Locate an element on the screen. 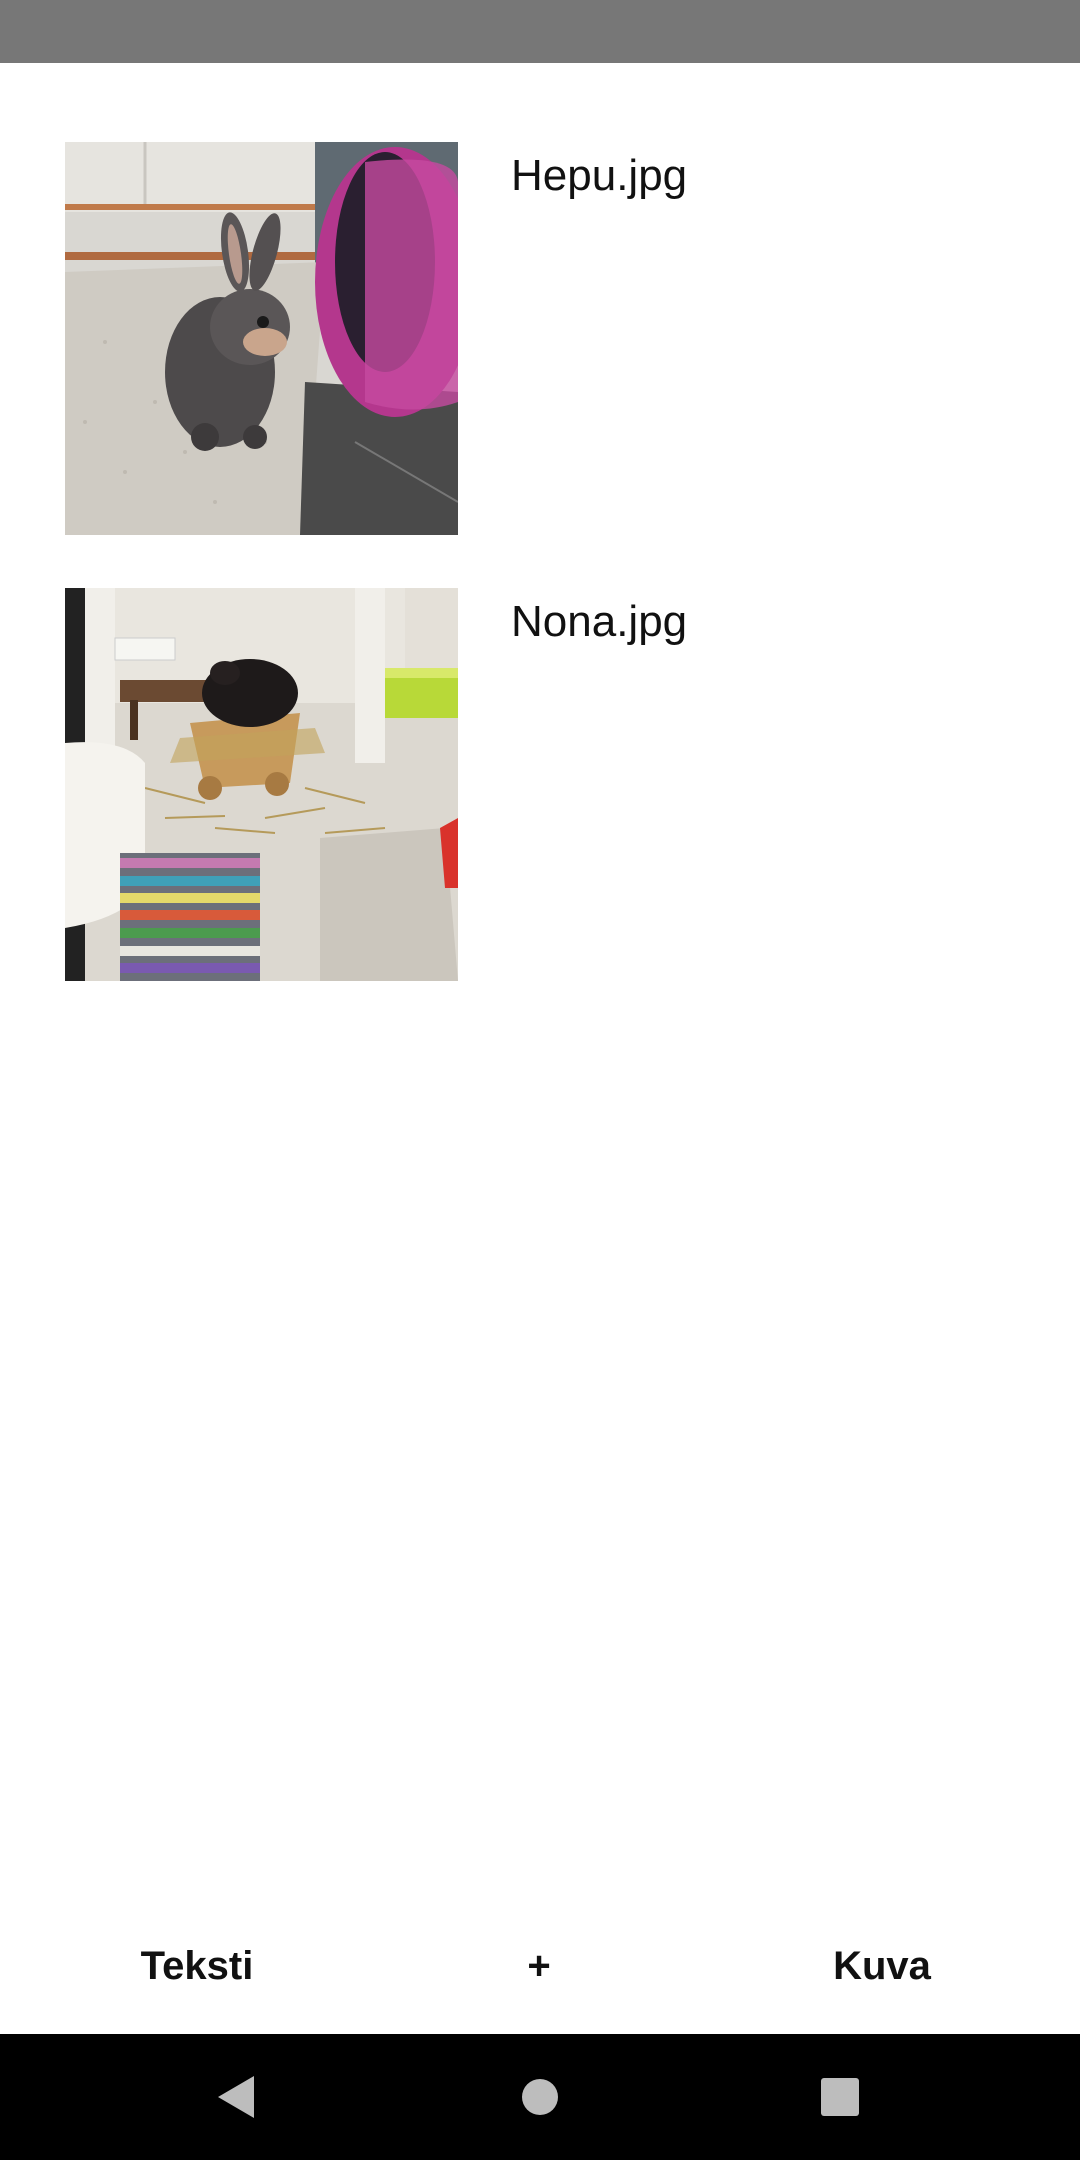 The width and height of the screenshot is (1080, 2160). recent-apps-button is located at coordinates (840, 2097).